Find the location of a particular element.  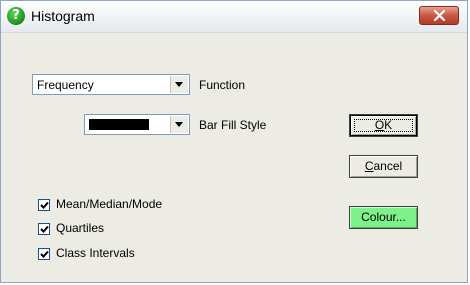

checkbox-label: Class Intervals is located at coordinates (95, 253).